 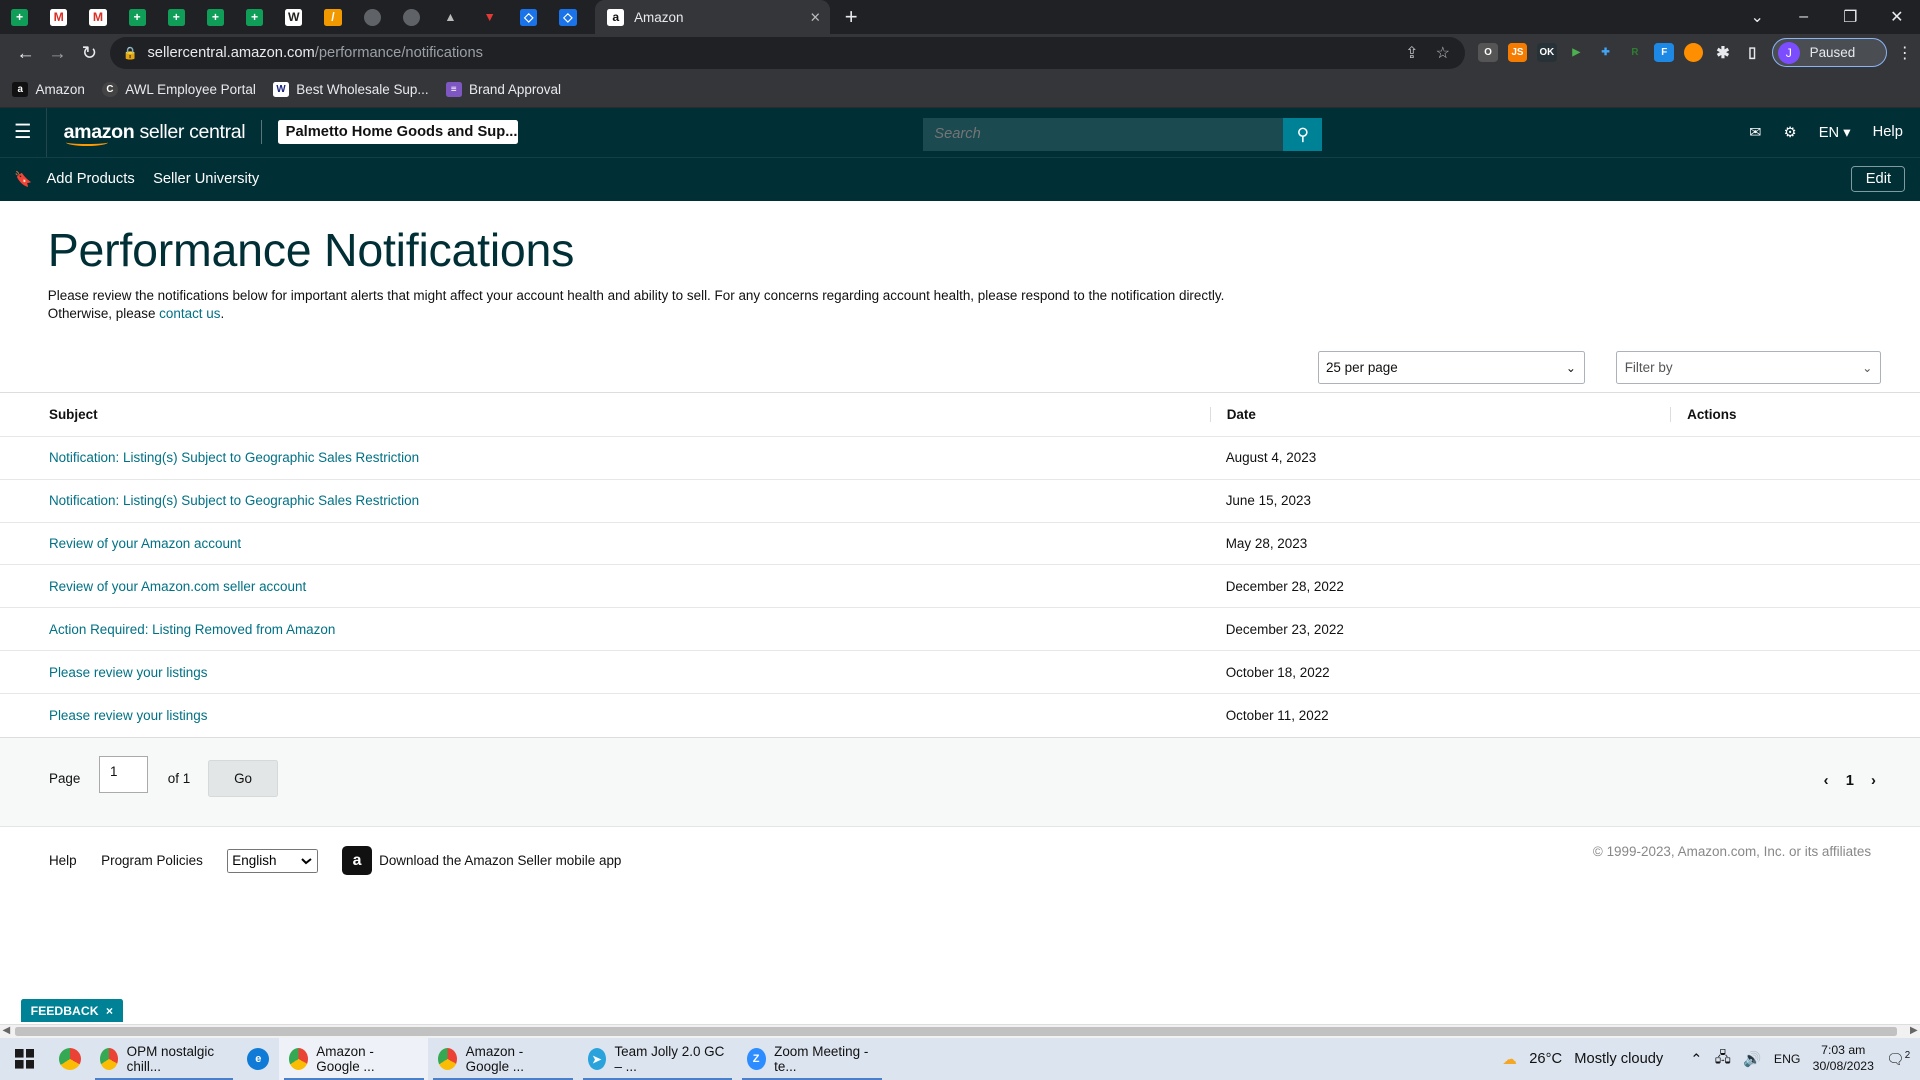 I want to click on scrollbar-thumb, so click(x=955, y=1031).